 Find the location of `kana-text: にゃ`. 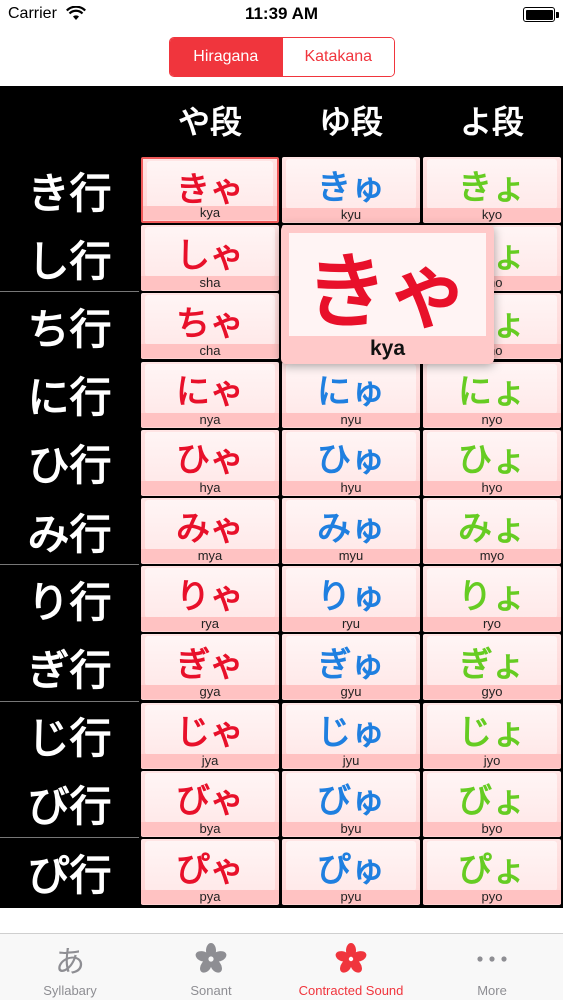

kana-text: にゃ is located at coordinates (210, 388).